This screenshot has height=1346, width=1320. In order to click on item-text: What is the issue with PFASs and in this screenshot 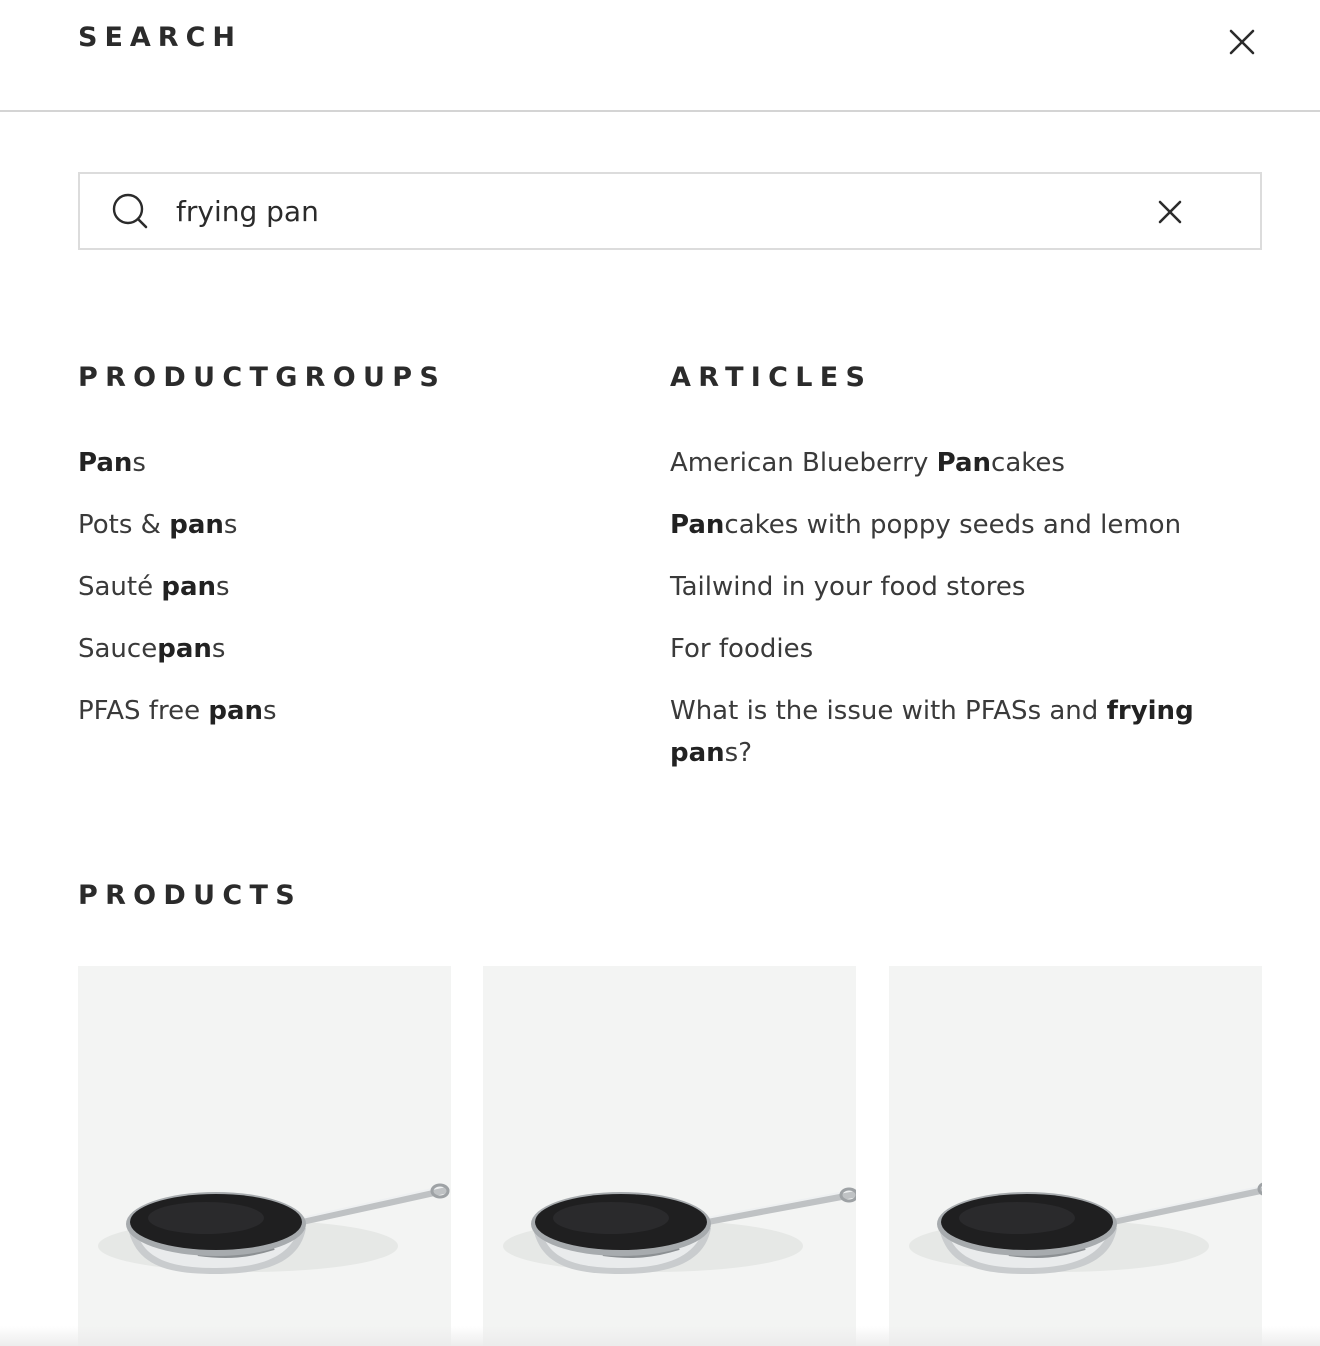, I will do `click(888, 711)`.